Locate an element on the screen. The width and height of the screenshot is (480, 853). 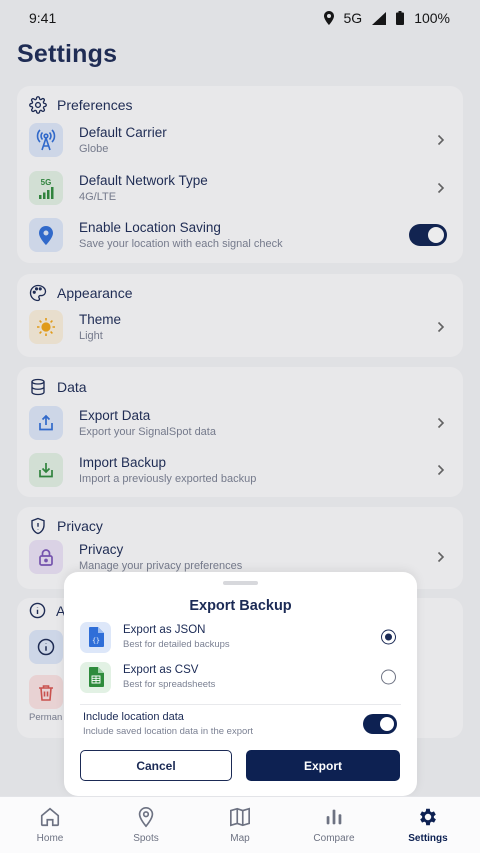
nav-spots: Spots is located at coordinates (146, 825).